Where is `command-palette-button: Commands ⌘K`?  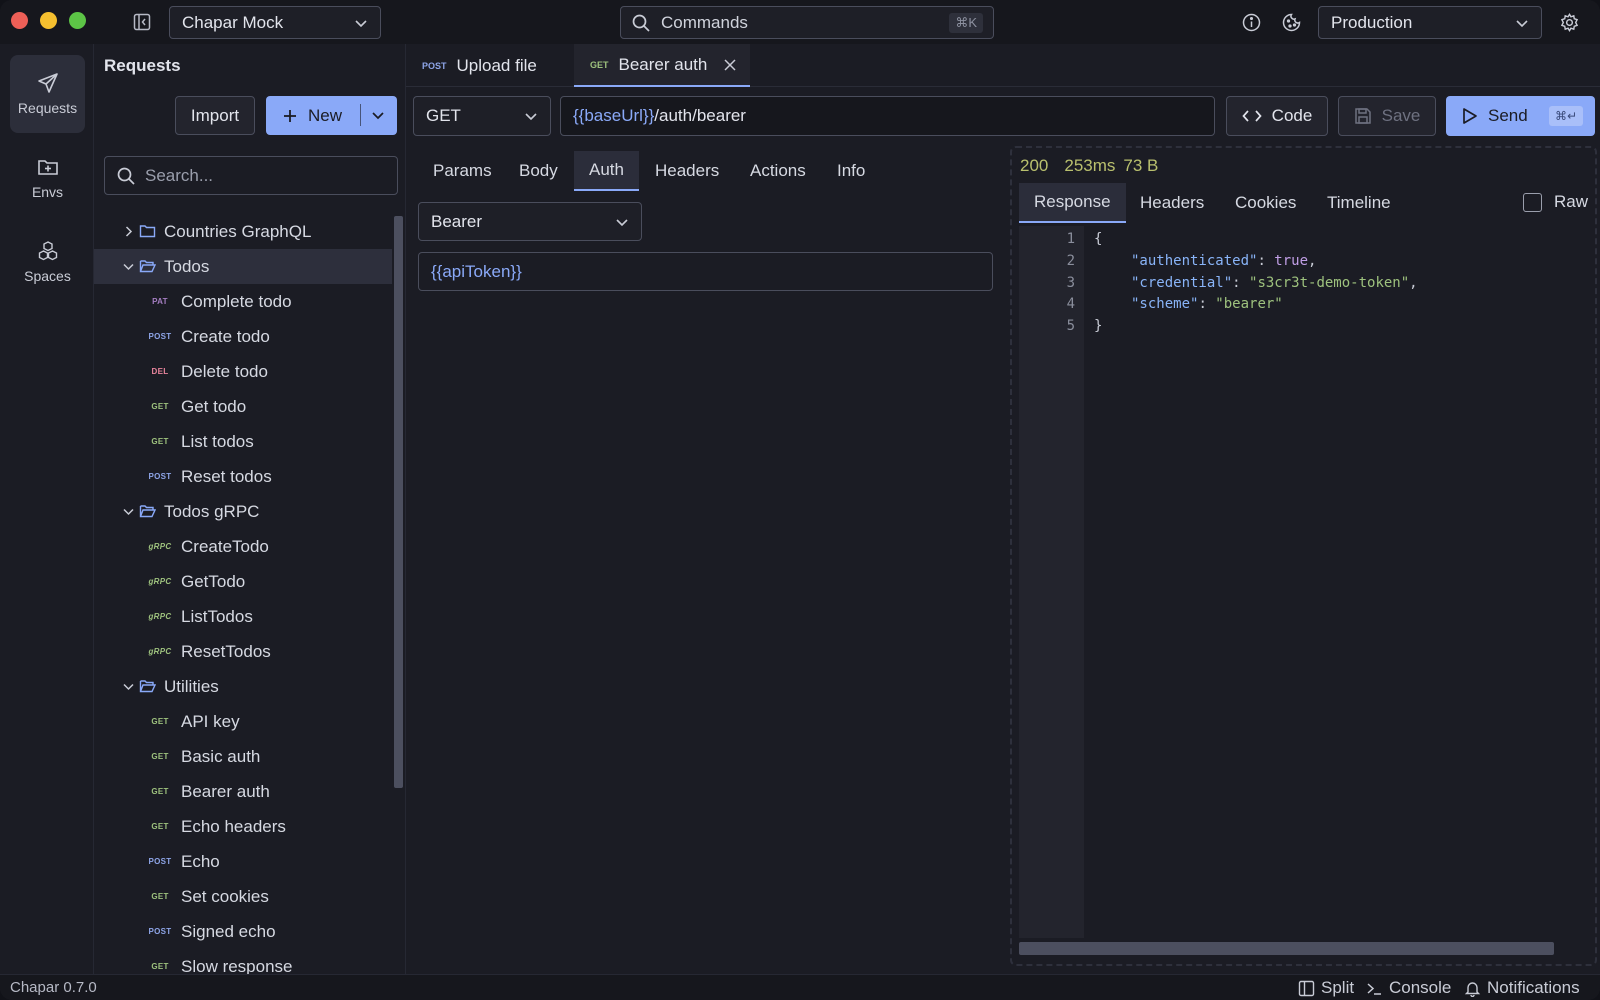
command-palette-button: Commands ⌘K is located at coordinates (807, 22).